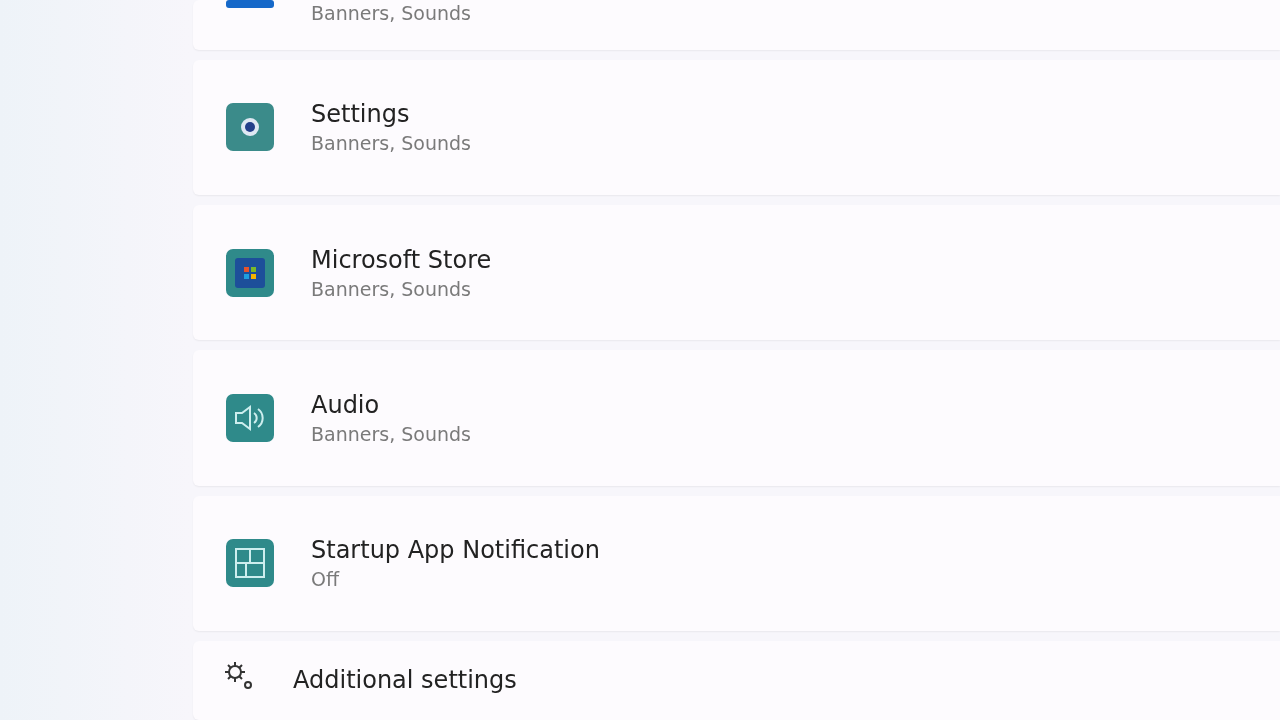 The width and height of the screenshot is (1280, 720). What do you see at coordinates (250, 563) in the screenshot?
I see `grid-icon` at bounding box center [250, 563].